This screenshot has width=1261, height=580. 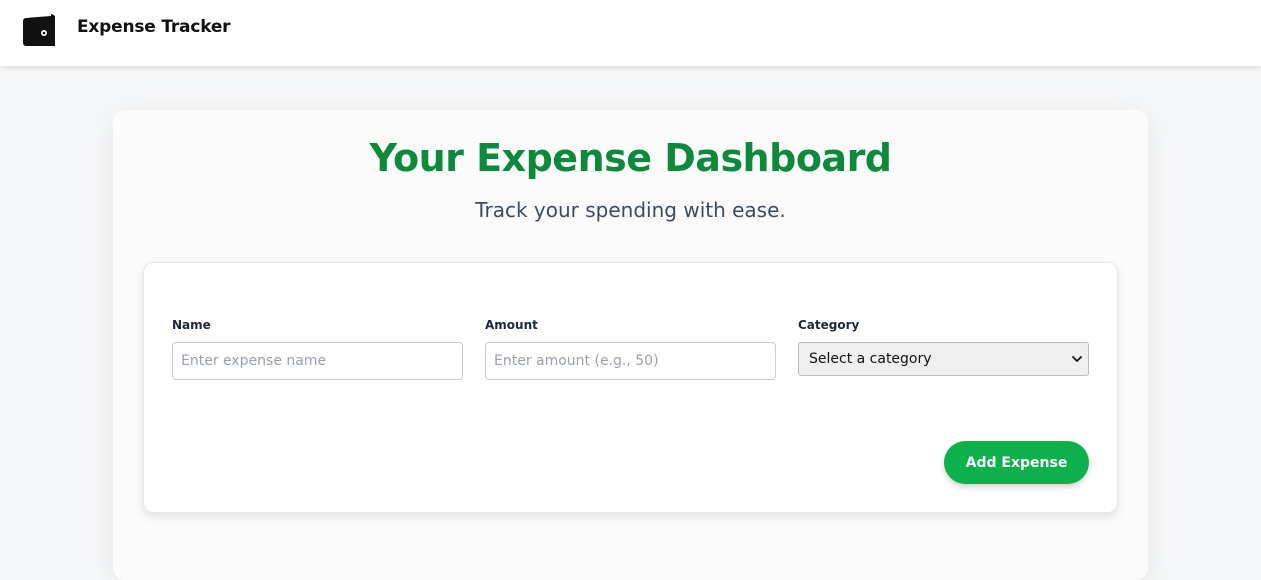 What do you see at coordinates (630, 210) in the screenshot?
I see `page-subtitle: Track your spending with ease.` at bounding box center [630, 210].